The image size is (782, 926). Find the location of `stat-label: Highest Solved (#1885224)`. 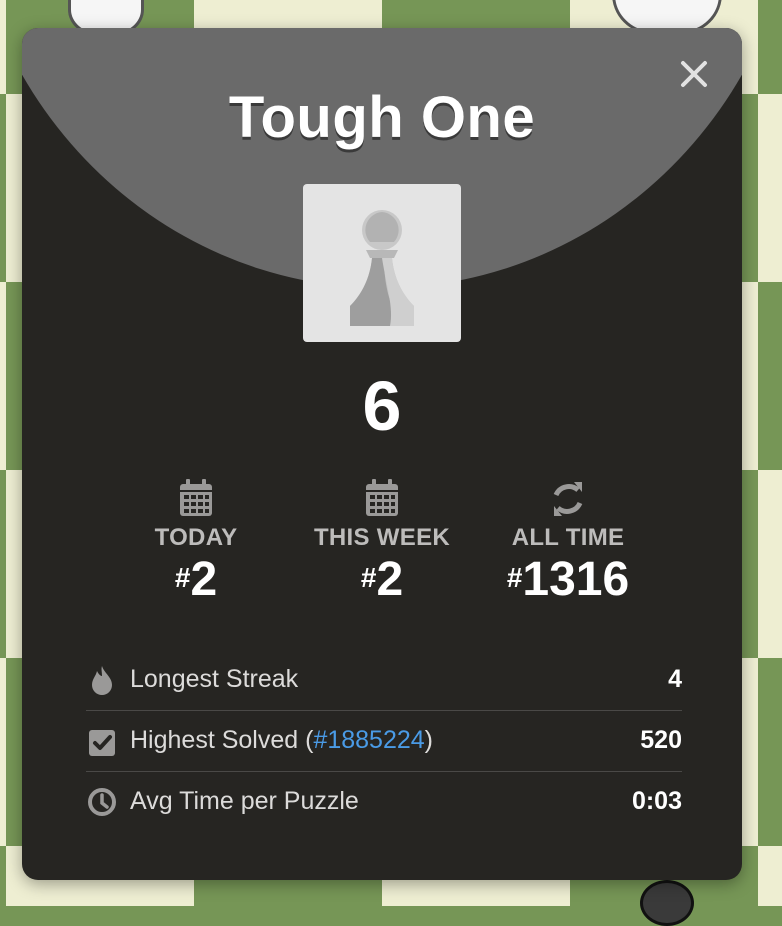

stat-label: Highest Solved (#1885224) is located at coordinates (281, 740).